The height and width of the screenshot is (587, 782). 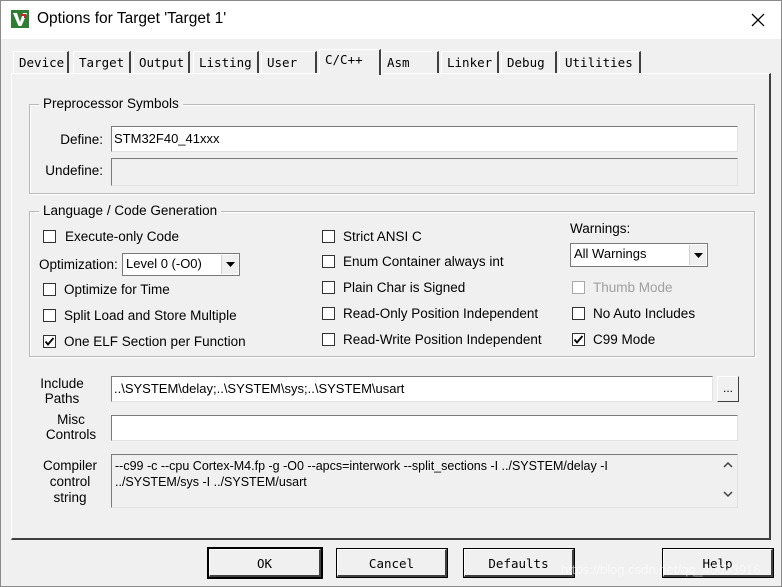 I want to click on tab-c-cpp: C/C++, so click(x=350, y=62).